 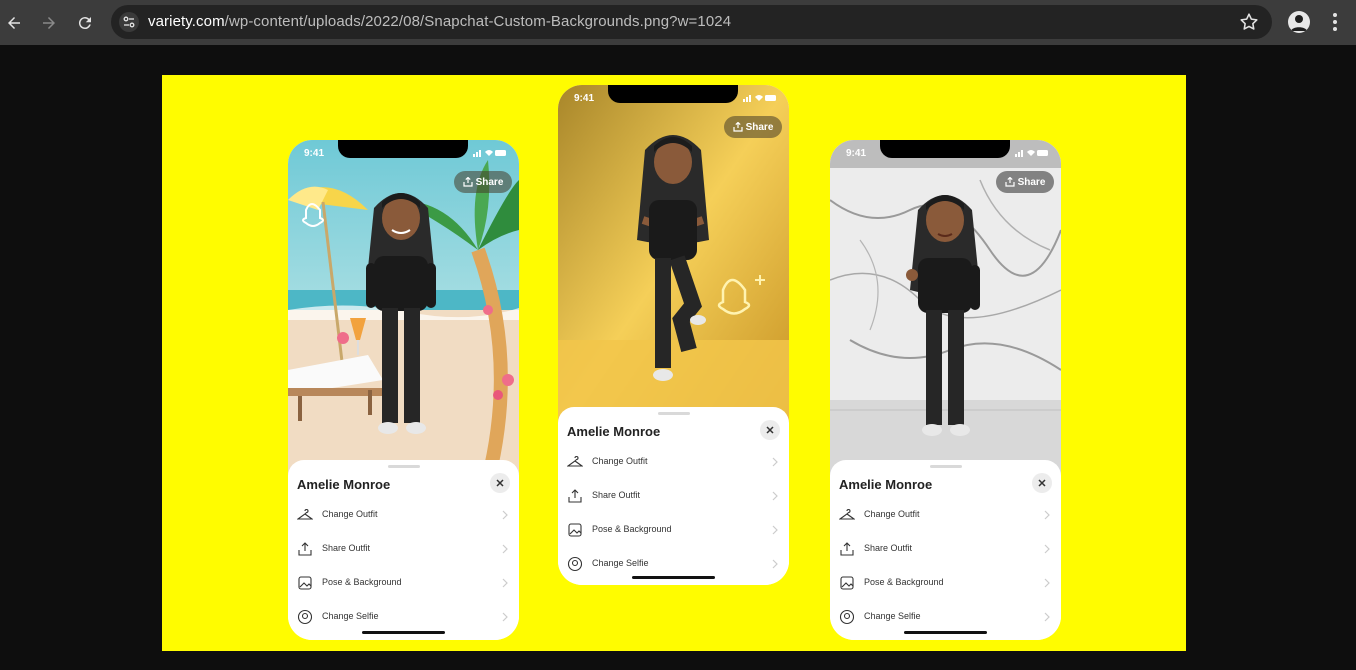 I want to click on forward-arrow-icon, so click(x=49, y=23).